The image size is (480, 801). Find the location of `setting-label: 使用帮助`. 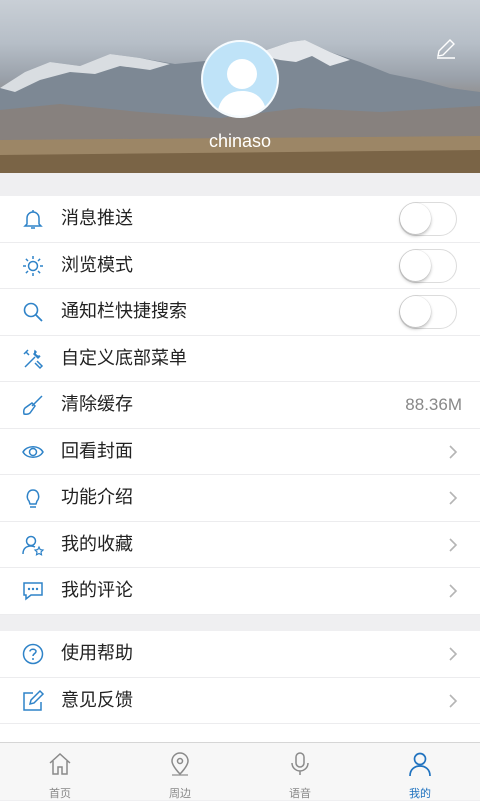

setting-label: 使用帮助 is located at coordinates (97, 653).